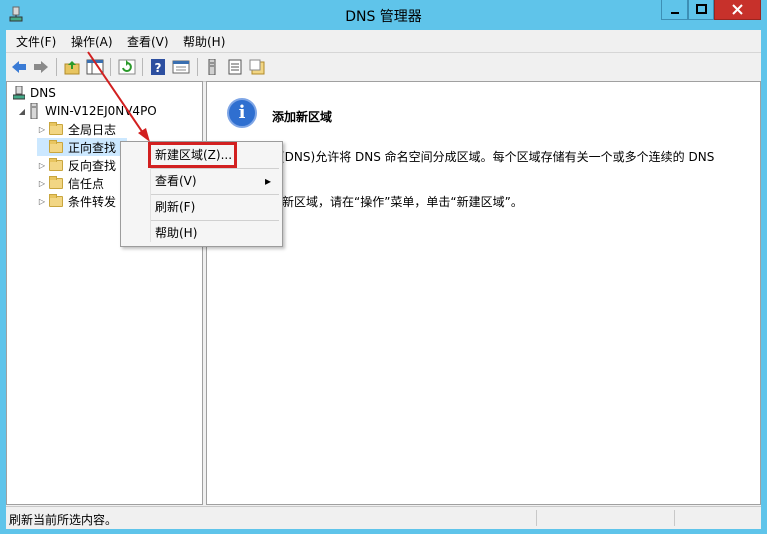 This screenshot has width=767, height=534. Describe the element at coordinates (148, 41) in the screenshot. I see `menu-view: 查看(V)` at that location.